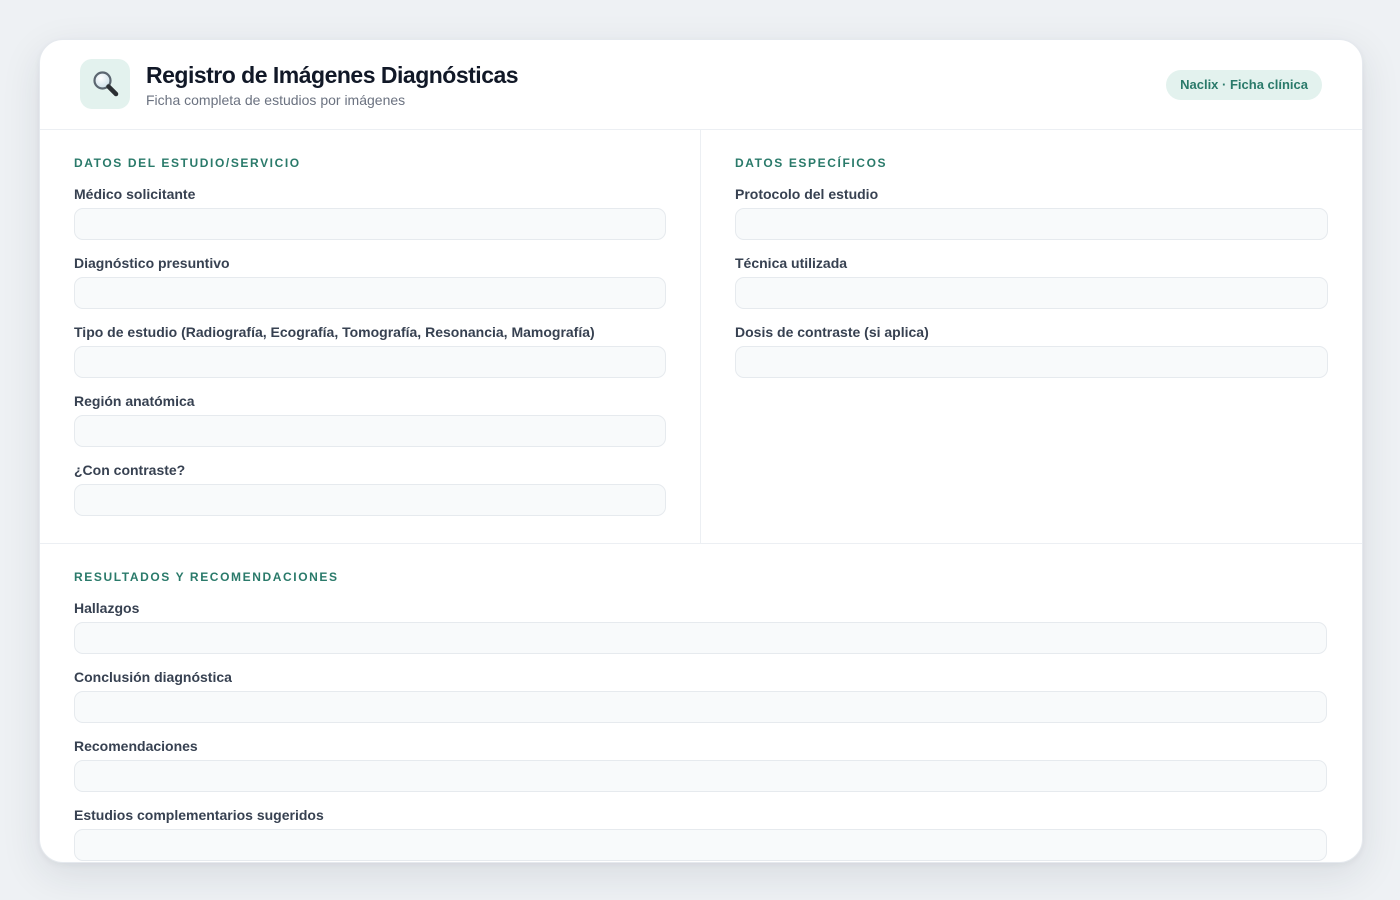 The height and width of the screenshot is (900, 1400). I want to click on page-subtitle: Ficha completa de estudios por imágenes, so click(276, 100).